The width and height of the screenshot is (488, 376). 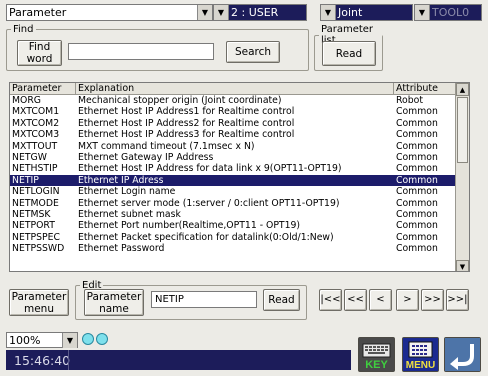 What do you see at coordinates (33, 226) in the screenshot?
I see `cell-parameter: NETPORT` at bounding box center [33, 226].